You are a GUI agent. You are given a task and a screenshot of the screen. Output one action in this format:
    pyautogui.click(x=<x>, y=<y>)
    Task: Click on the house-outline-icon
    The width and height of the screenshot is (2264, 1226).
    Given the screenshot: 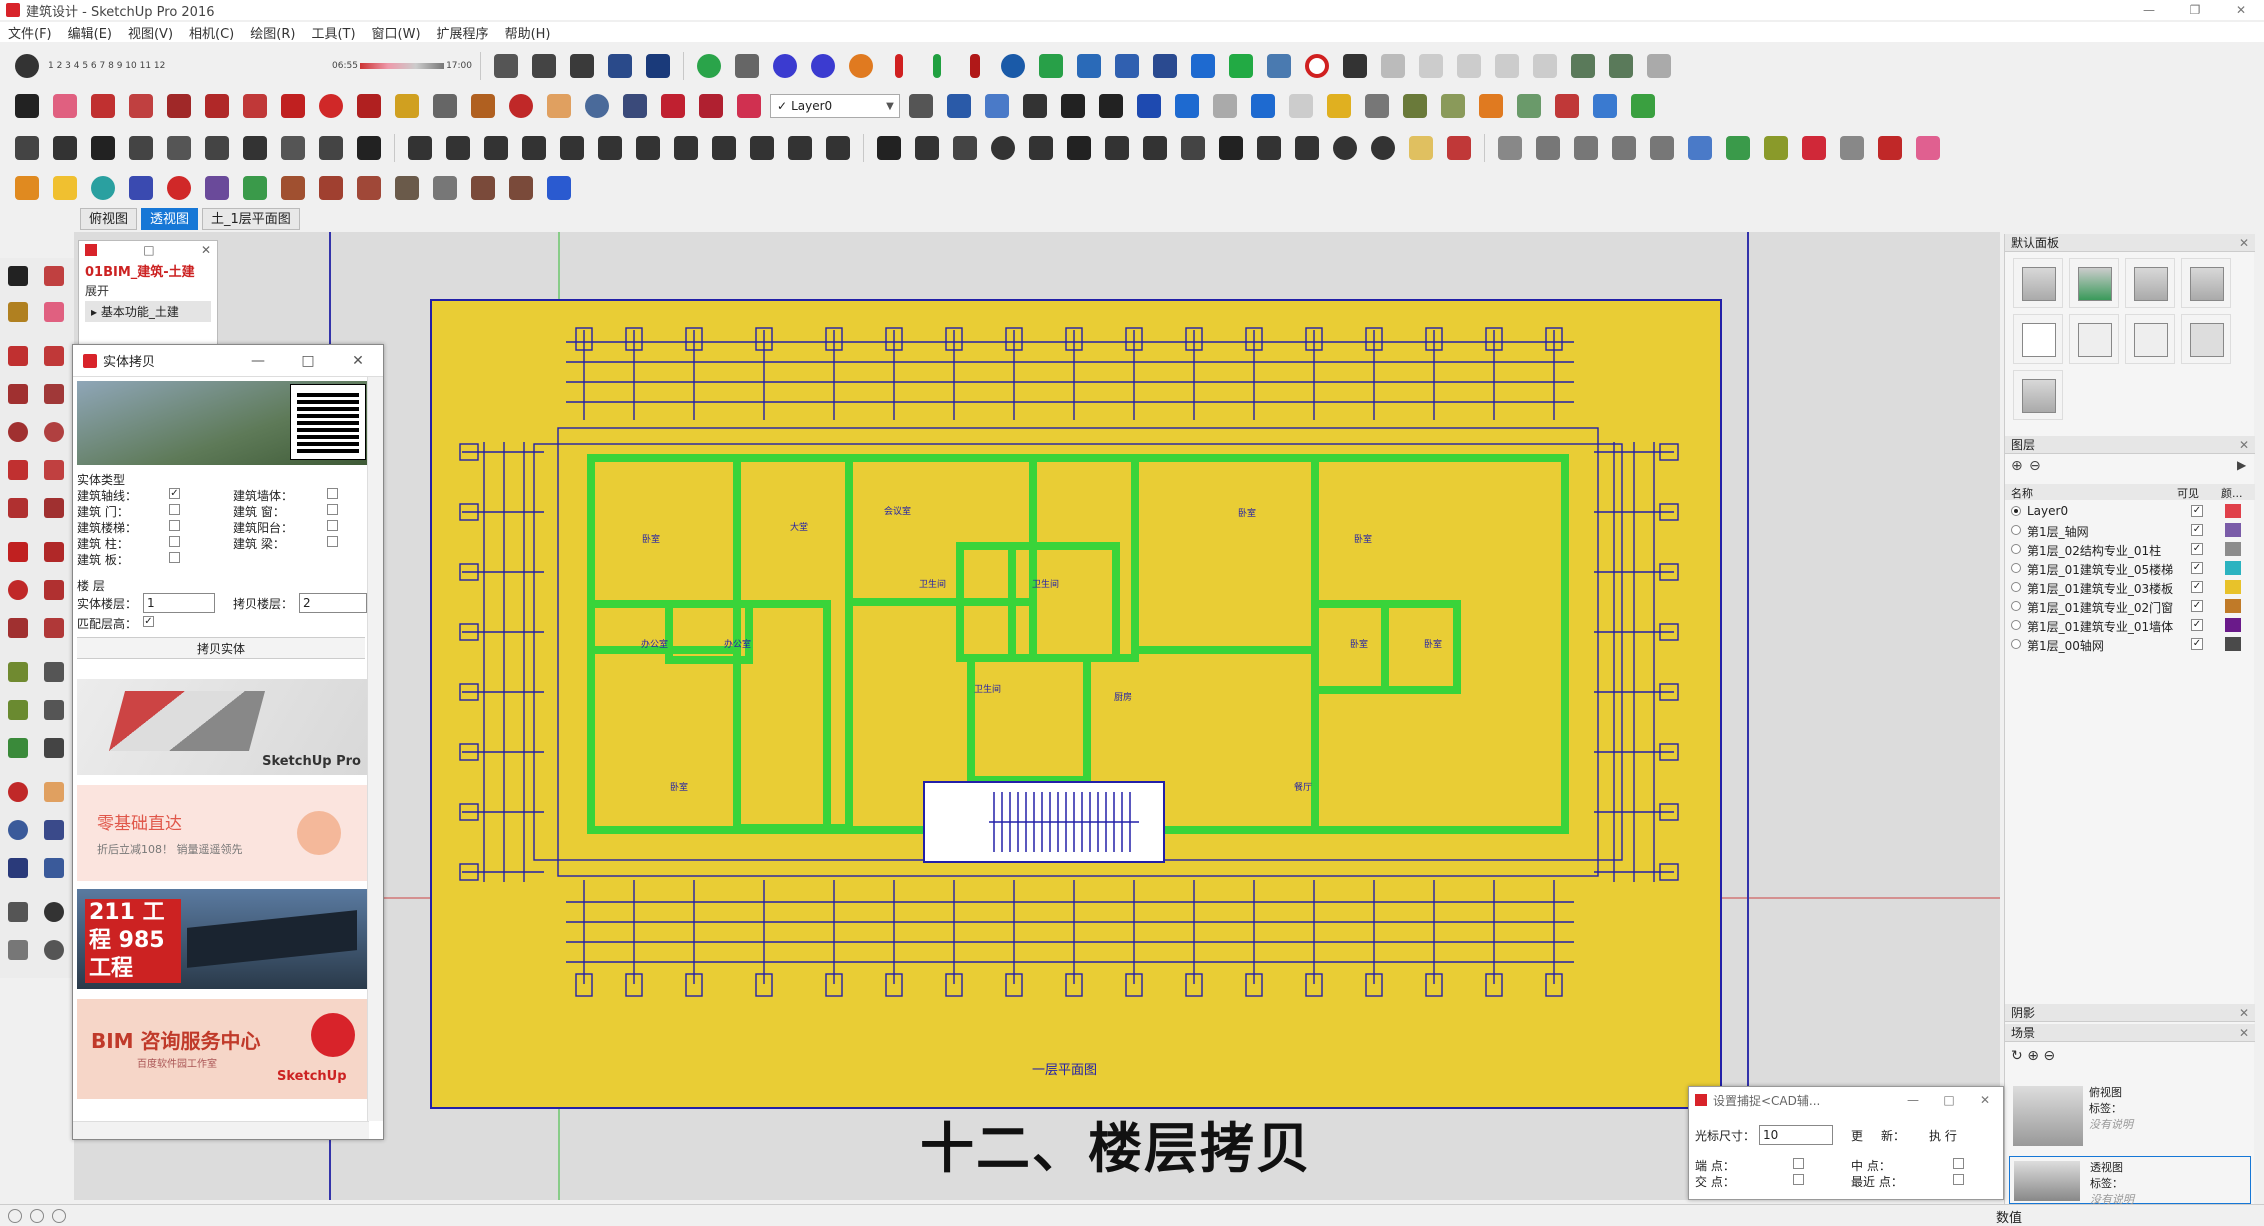 What is the action you would take?
    pyautogui.click(x=179, y=148)
    